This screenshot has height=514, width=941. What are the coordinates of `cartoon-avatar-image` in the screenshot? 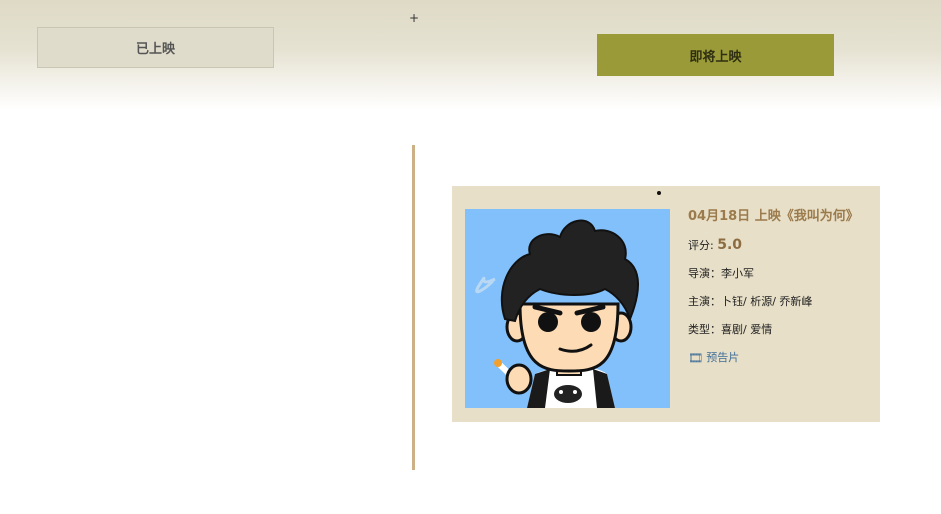 It's located at (557, 313).